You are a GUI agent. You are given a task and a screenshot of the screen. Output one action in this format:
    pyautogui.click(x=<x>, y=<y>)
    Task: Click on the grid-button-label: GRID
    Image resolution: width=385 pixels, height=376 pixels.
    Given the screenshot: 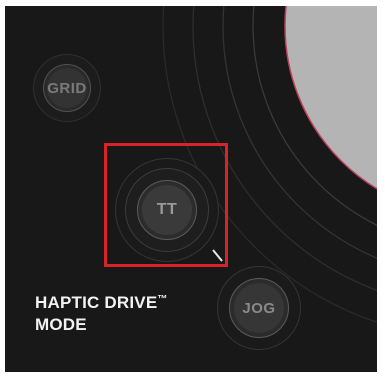 What is the action you would take?
    pyautogui.click(x=67, y=88)
    